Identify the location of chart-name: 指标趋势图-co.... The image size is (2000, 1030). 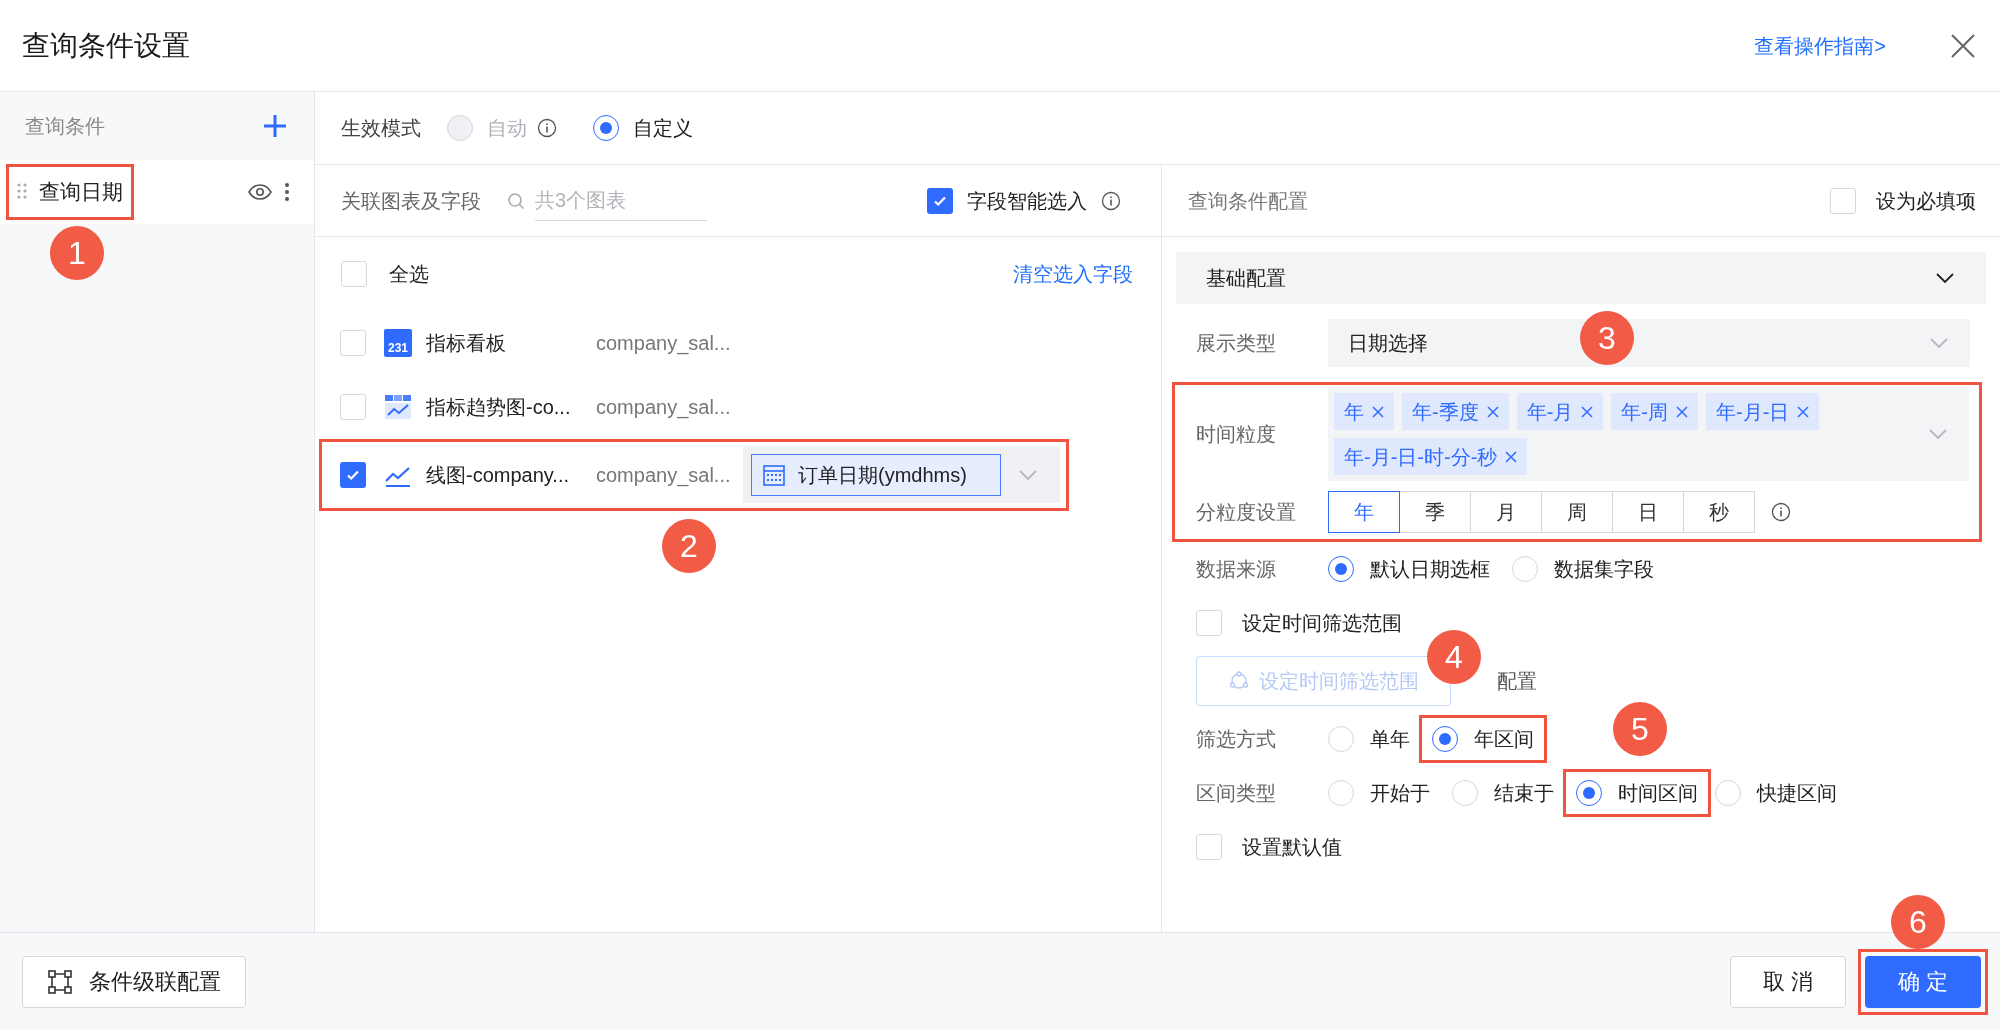
(499, 407).